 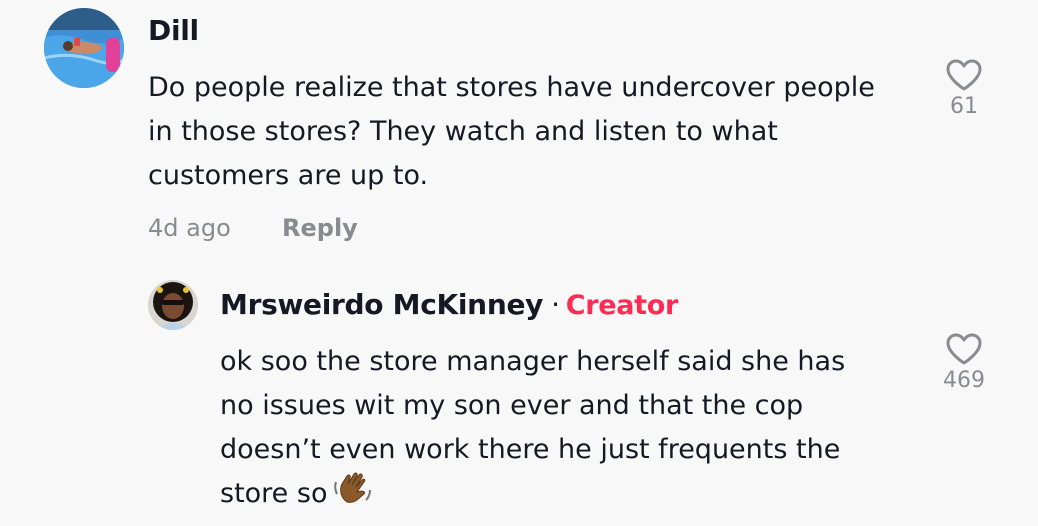 What do you see at coordinates (288, 175) in the screenshot?
I see `comment-text-line: customers are up to.` at bounding box center [288, 175].